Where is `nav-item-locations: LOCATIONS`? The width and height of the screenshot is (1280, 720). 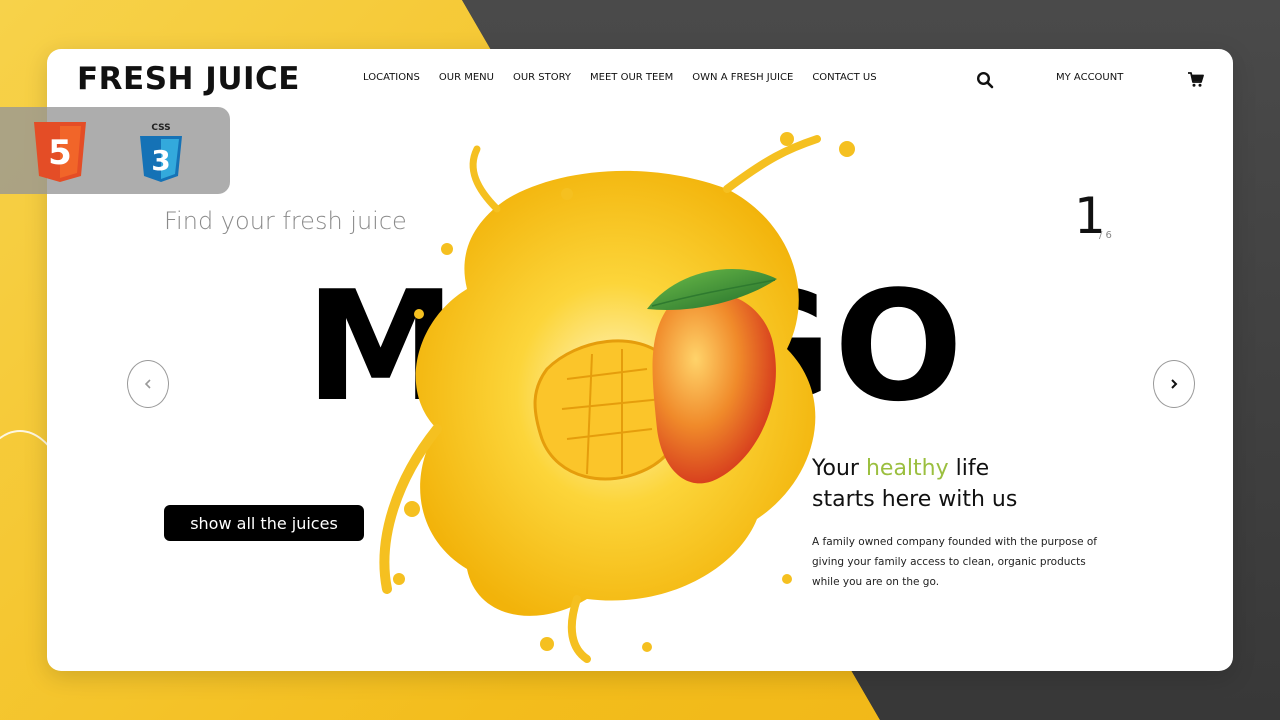
nav-item-locations: LOCATIONS is located at coordinates (391, 77).